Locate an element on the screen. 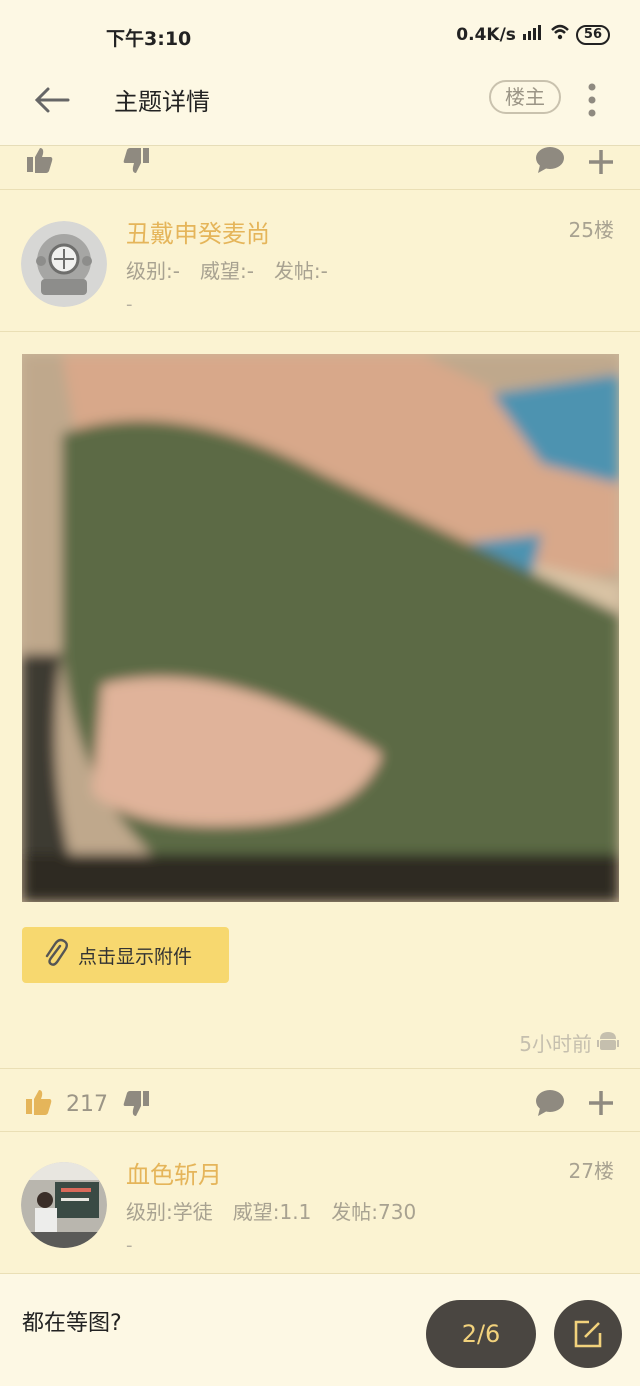 The image size is (640, 1386). status-indicators: 0.4K/s 56 is located at coordinates (533, 34).